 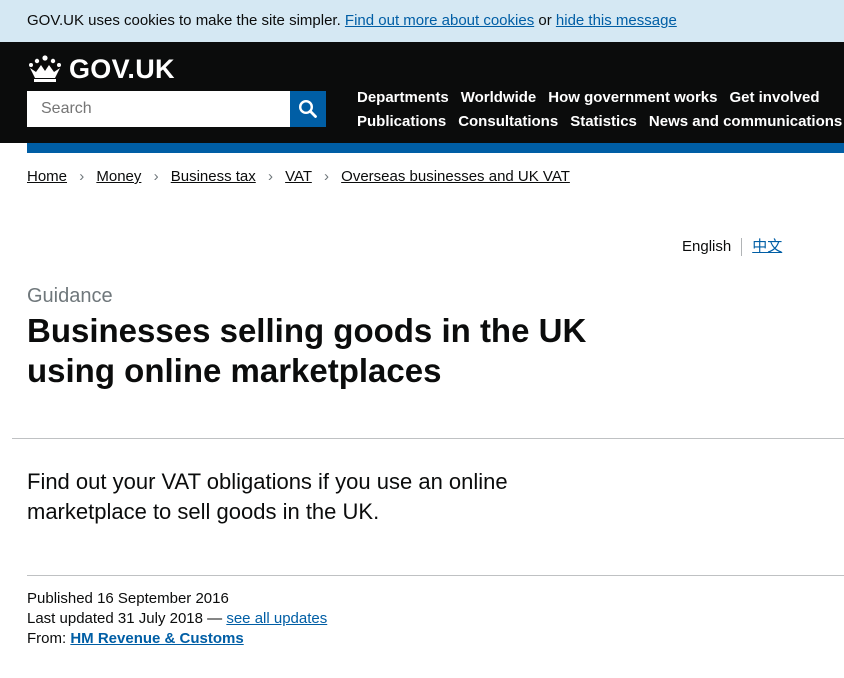 What do you see at coordinates (745, 122) in the screenshot?
I see `nav-news-and-communications: News and communications` at bounding box center [745, 122].